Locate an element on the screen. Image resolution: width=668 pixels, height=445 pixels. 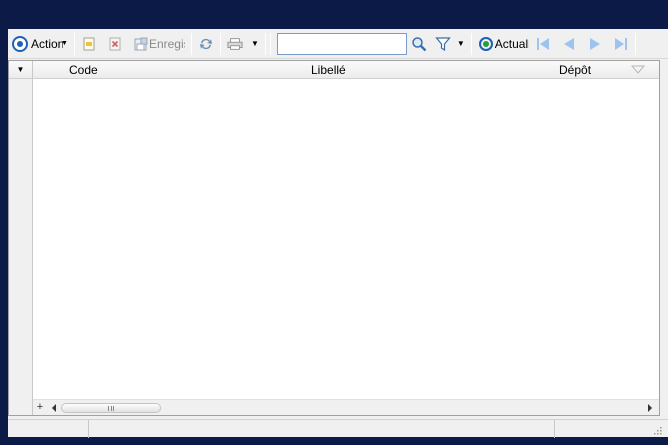
last-record-button is located at coordinates (621, 44).